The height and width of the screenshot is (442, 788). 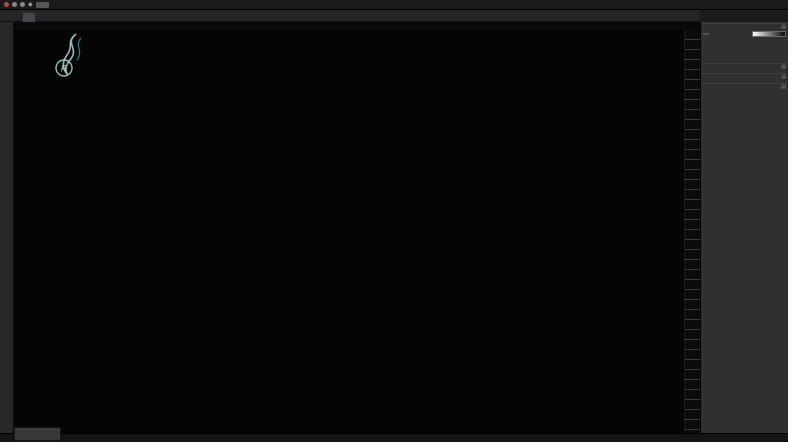 I want to click on titlebar-mode-button, so click(x=42, y=4).